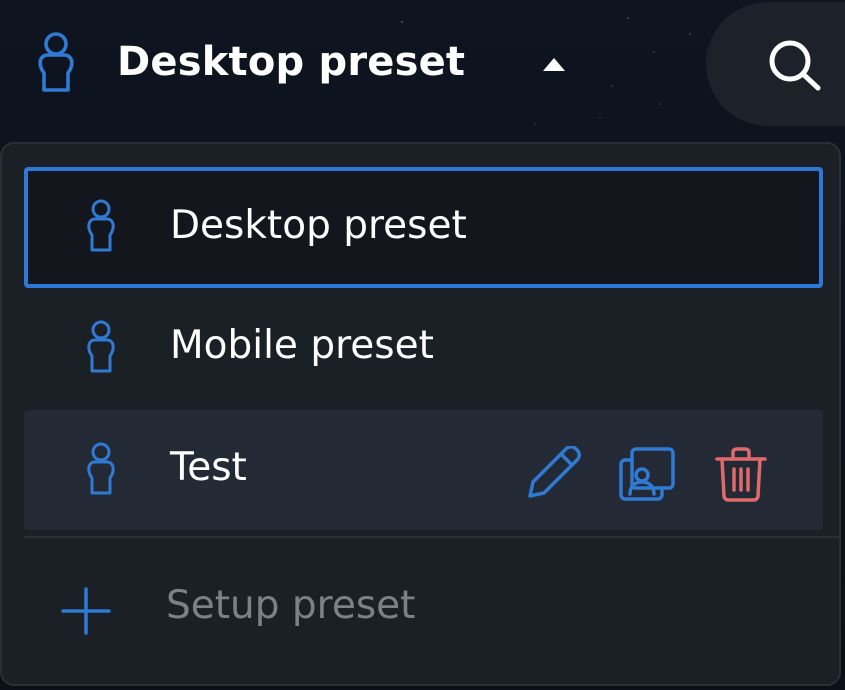  What do you see at coordinates (291, 62) in the screenshot?
I see `selected-preset-title: Desktop preset` at bounding box center [291, 62].